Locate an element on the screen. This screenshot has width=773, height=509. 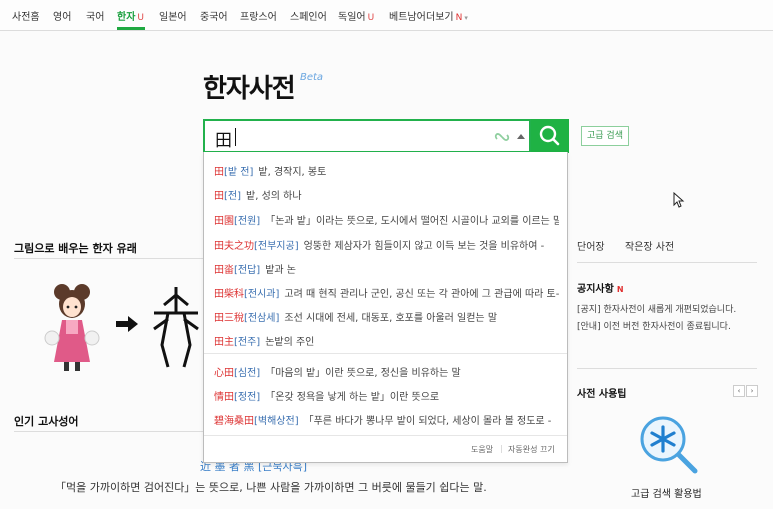
vocab-link: 단어장 is located at coordinates (591, 245).